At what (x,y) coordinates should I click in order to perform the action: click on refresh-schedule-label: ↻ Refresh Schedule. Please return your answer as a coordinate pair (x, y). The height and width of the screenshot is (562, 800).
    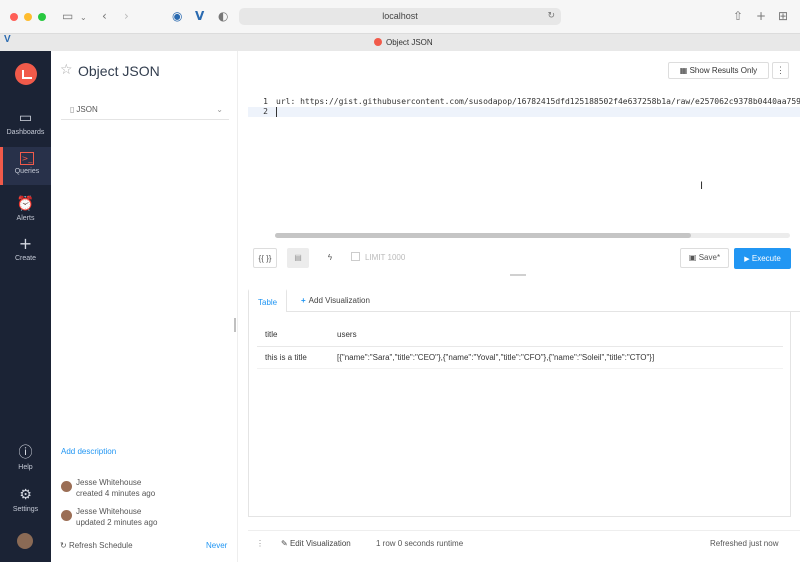
    Looking at the image, I should click on (96, 545).